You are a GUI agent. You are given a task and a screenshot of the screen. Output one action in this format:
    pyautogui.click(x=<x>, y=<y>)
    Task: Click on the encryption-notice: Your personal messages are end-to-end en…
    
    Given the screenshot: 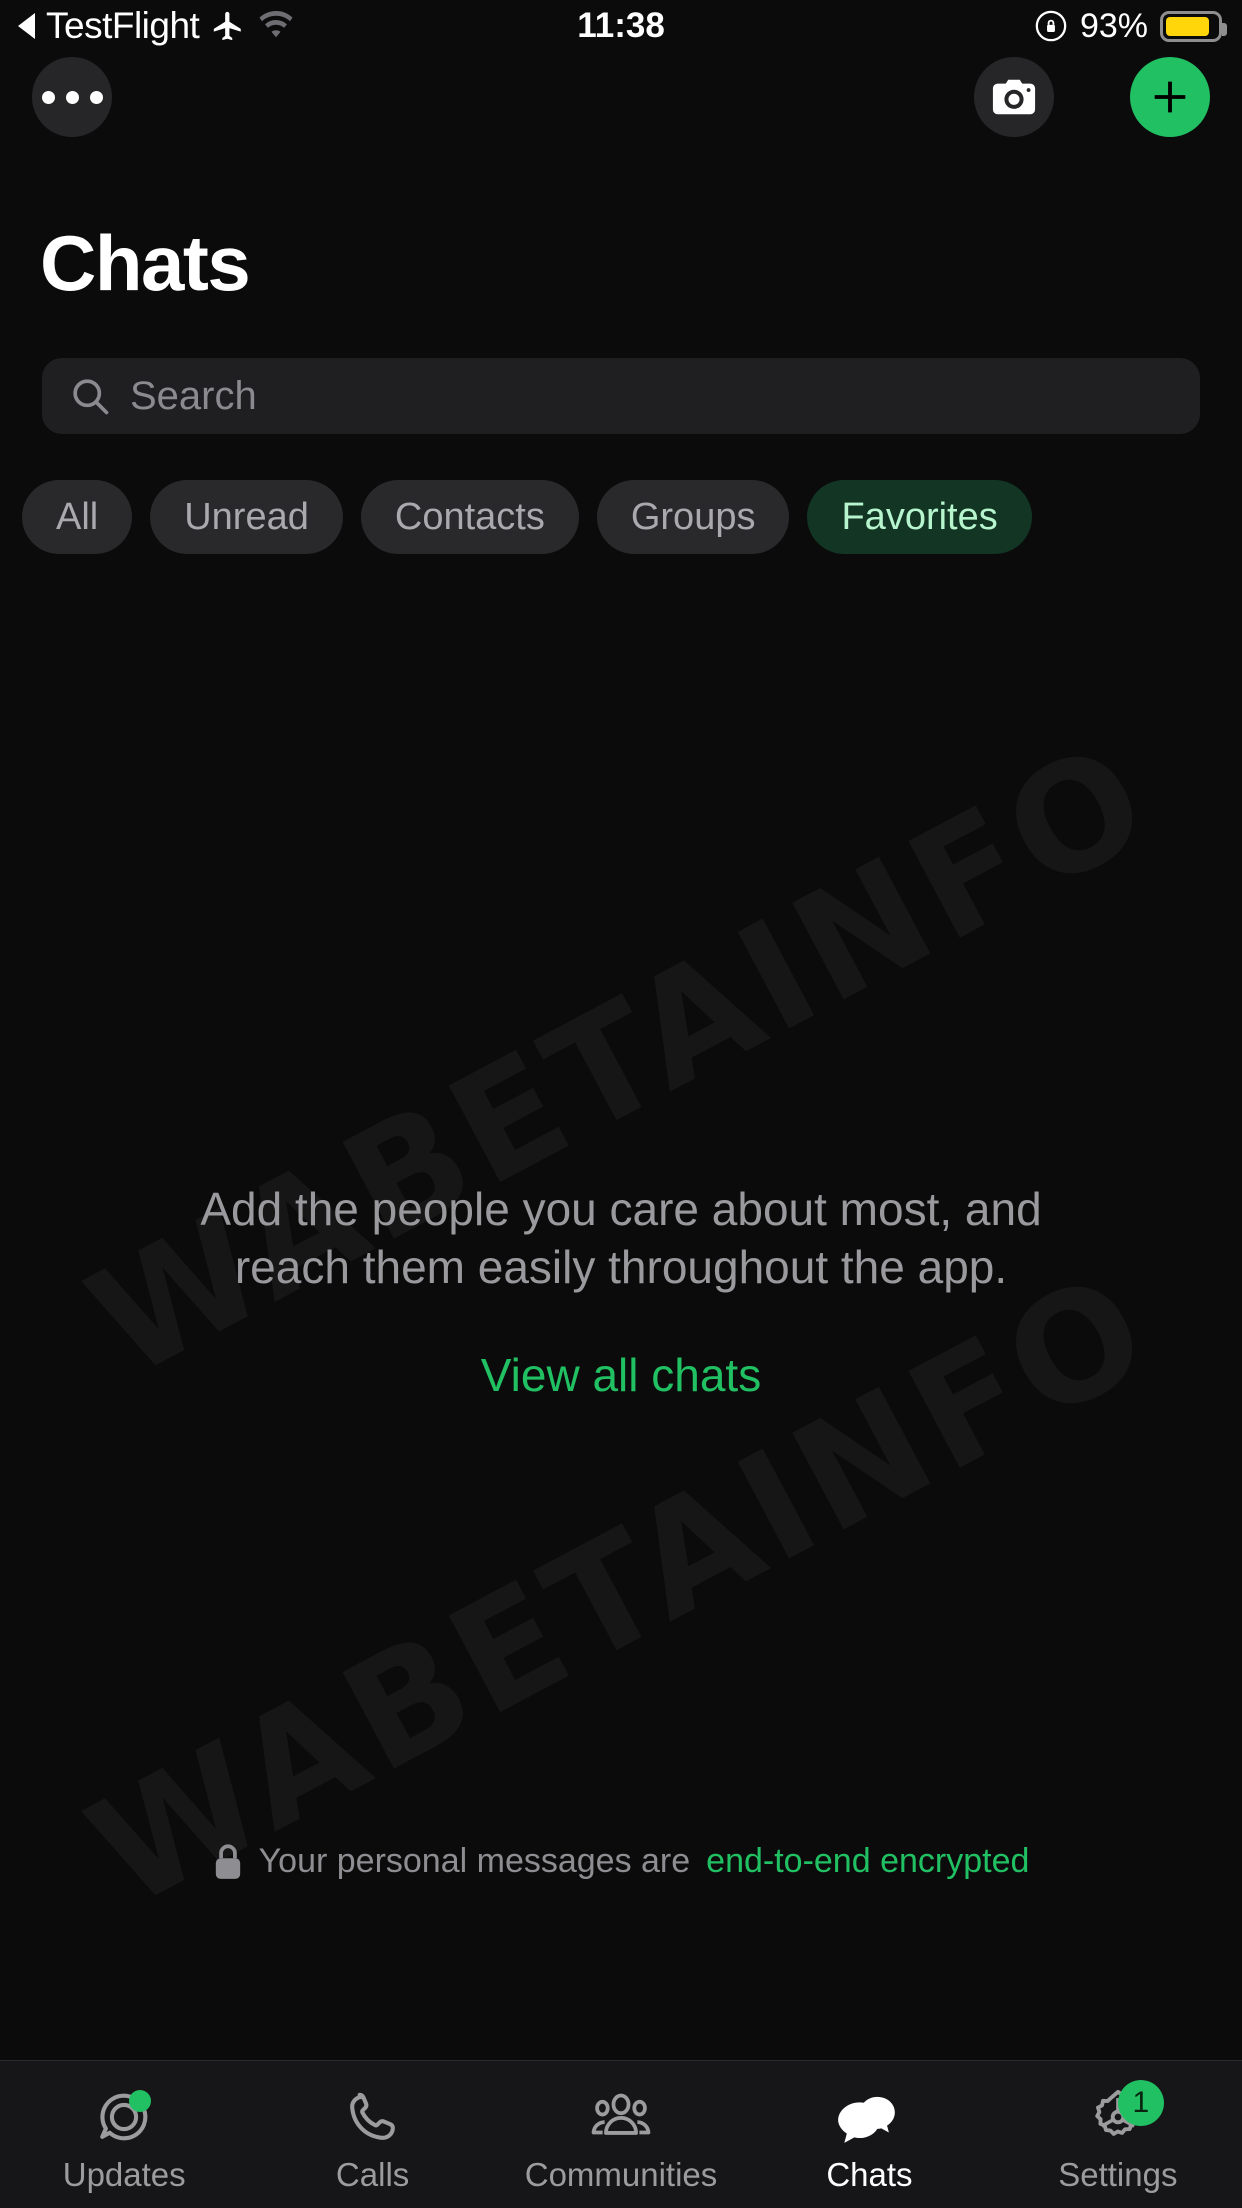 What is the action you would take?
    pyautogui.click(x=621, y=1861)
    